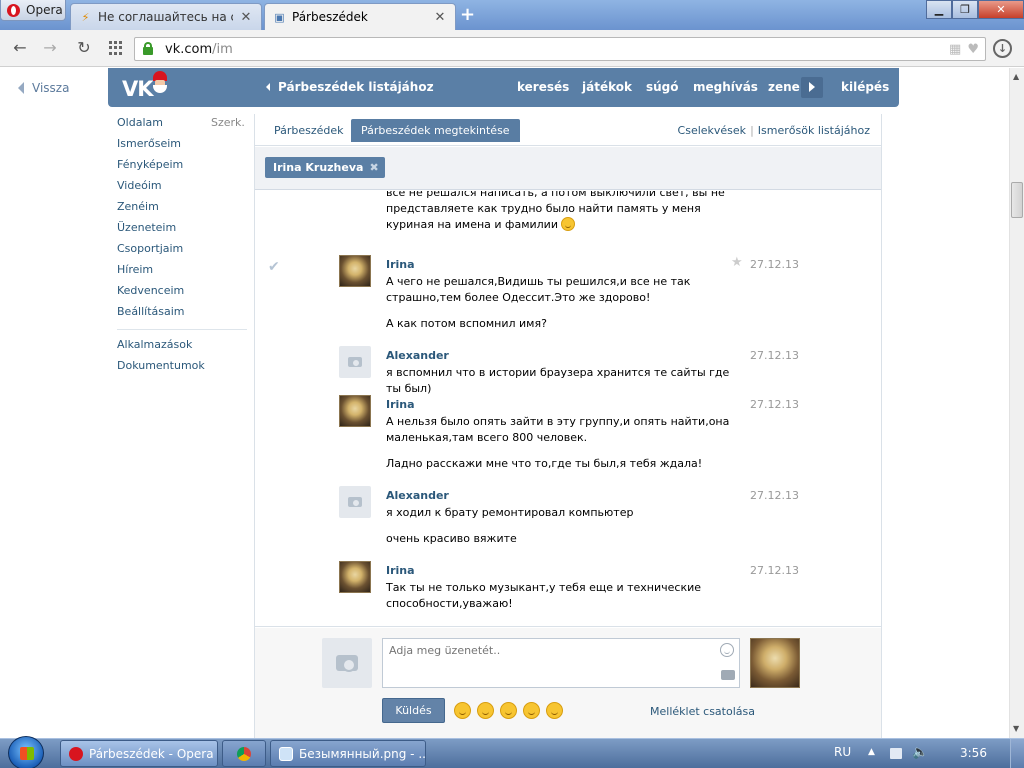  What do you see at coordinates (182, 126) in the screenshot?
I see `nav-item-my-page: Oldalam Szerk.` at bounding box center [182, 126].